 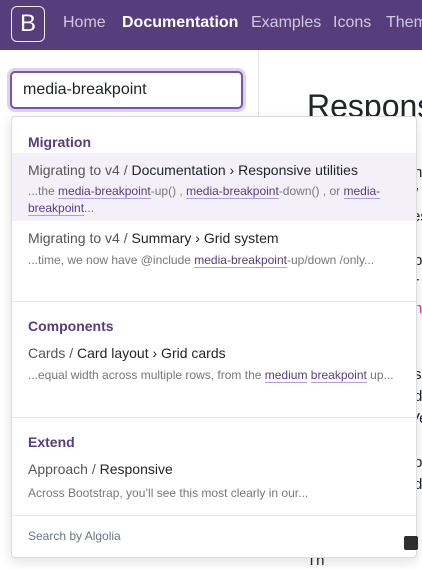 What do you see at coordinates (338, 375) in the screenshot?
I see `search-match-highlight: breakpoint` at bounding box center [338, 375].